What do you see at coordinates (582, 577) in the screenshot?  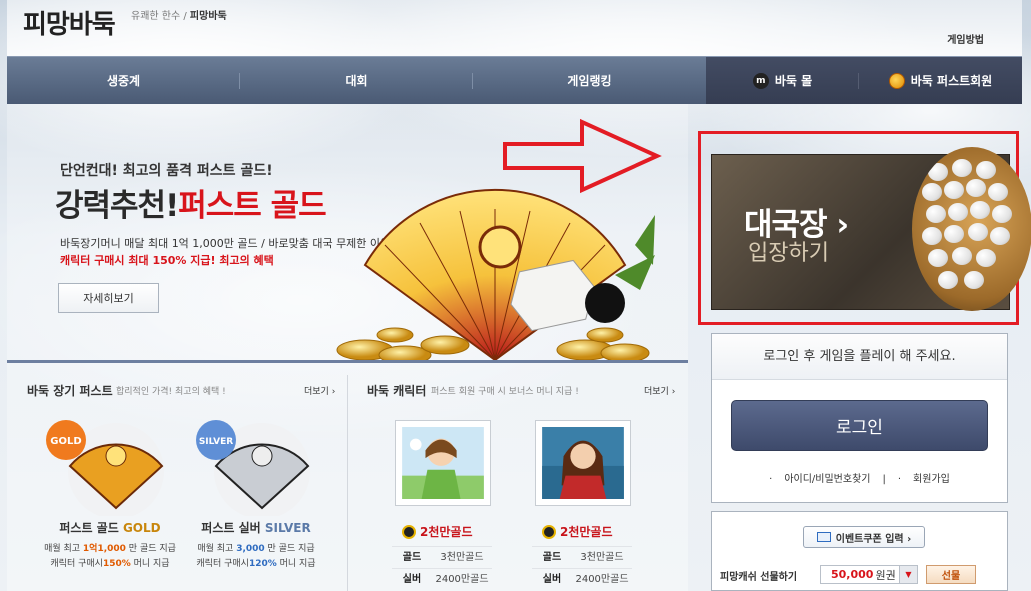 I see `character-silver-row-2: 실버 2400만골드` at bounding box center [582, 577].